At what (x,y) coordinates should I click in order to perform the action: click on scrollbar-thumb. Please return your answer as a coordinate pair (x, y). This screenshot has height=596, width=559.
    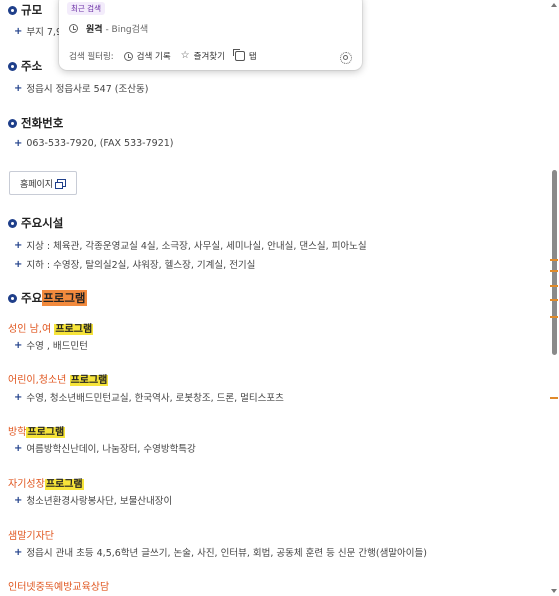
    Looking at the image, I should click on (554, 262).